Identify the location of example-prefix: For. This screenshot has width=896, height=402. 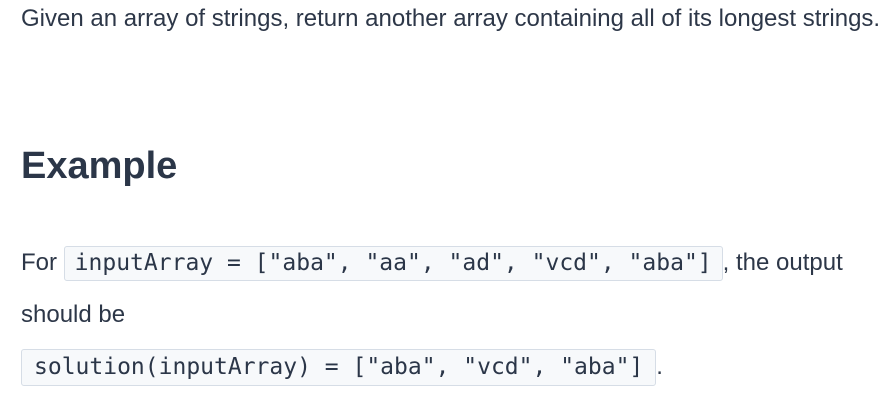
(39, 262).